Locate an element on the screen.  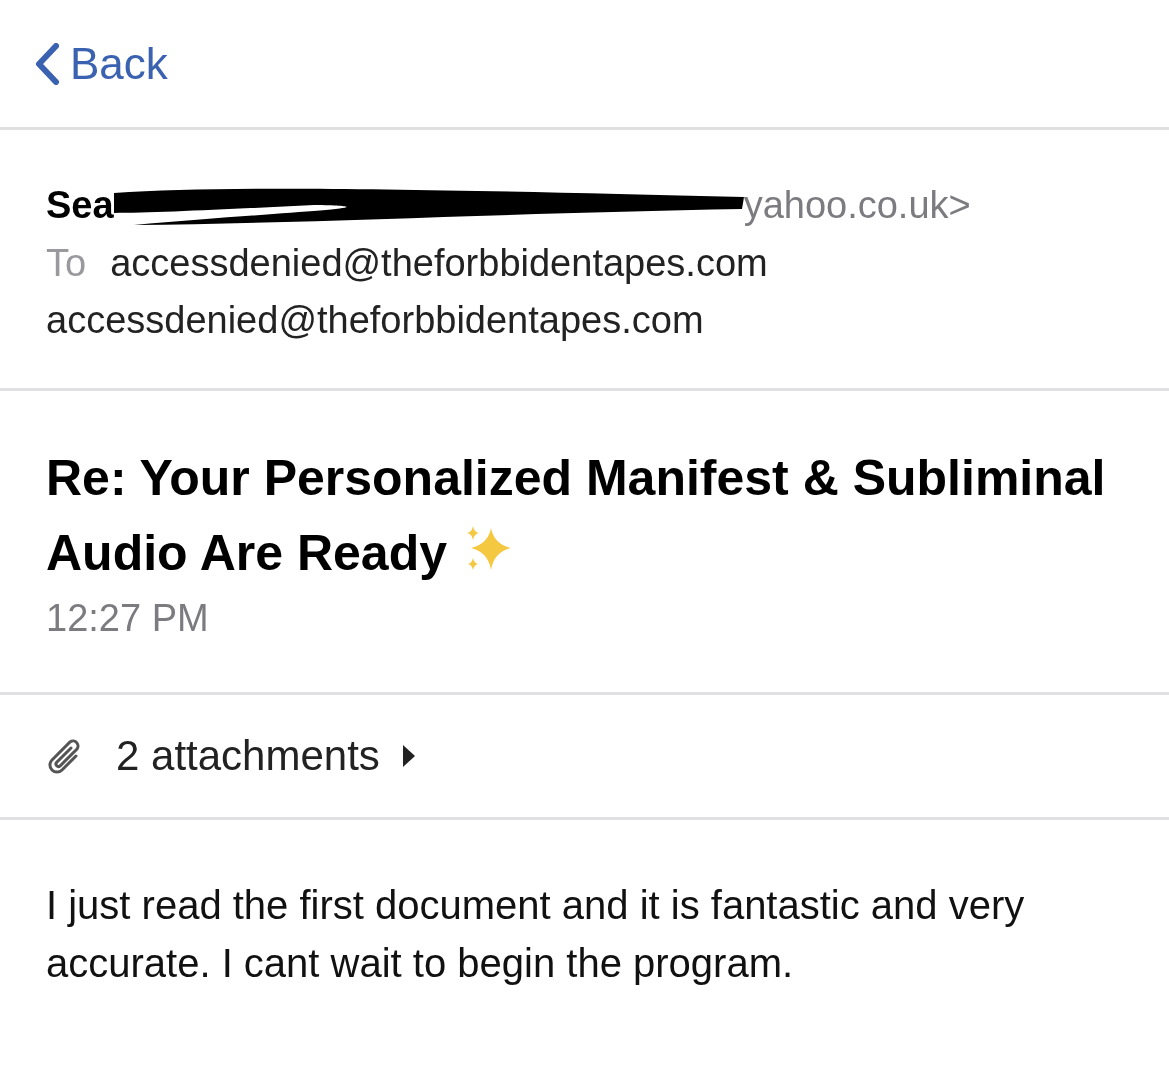
email-subject: Re: Your Personalized Manifest & Subliminal Audio Are Ready is located at coordinates (576, 516).